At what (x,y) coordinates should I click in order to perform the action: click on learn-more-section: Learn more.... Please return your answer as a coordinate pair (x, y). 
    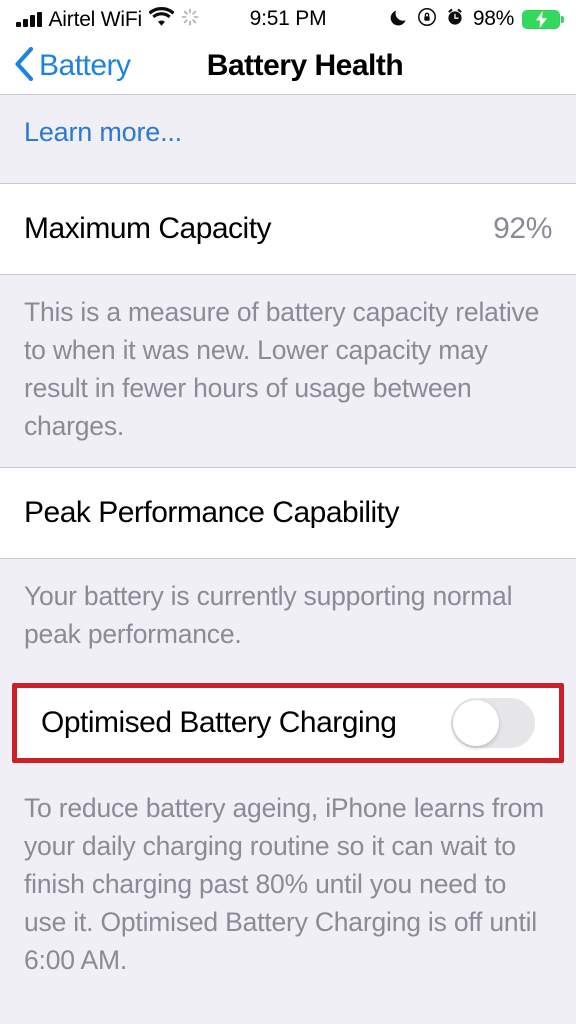
    Looking at the image, I should click on (288, 139).